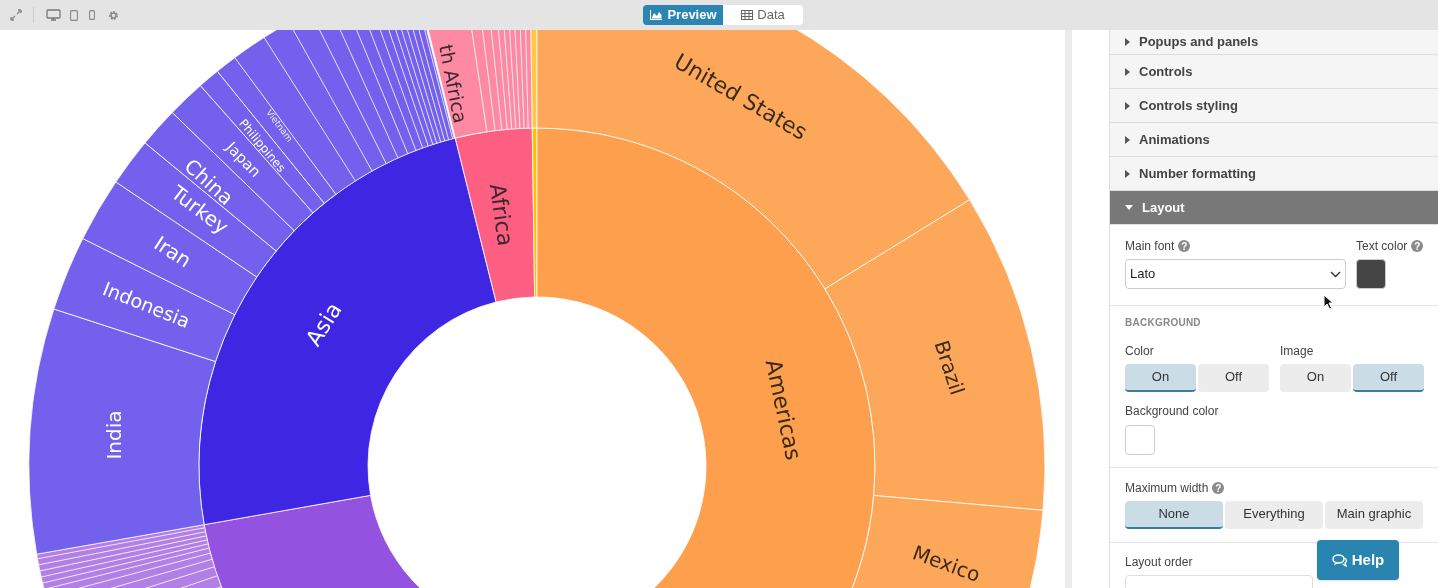  What do you see at coordinates (1172, 411) in the screenshot?
I see `field-label: Background color` at bounding box center [1172, 411].